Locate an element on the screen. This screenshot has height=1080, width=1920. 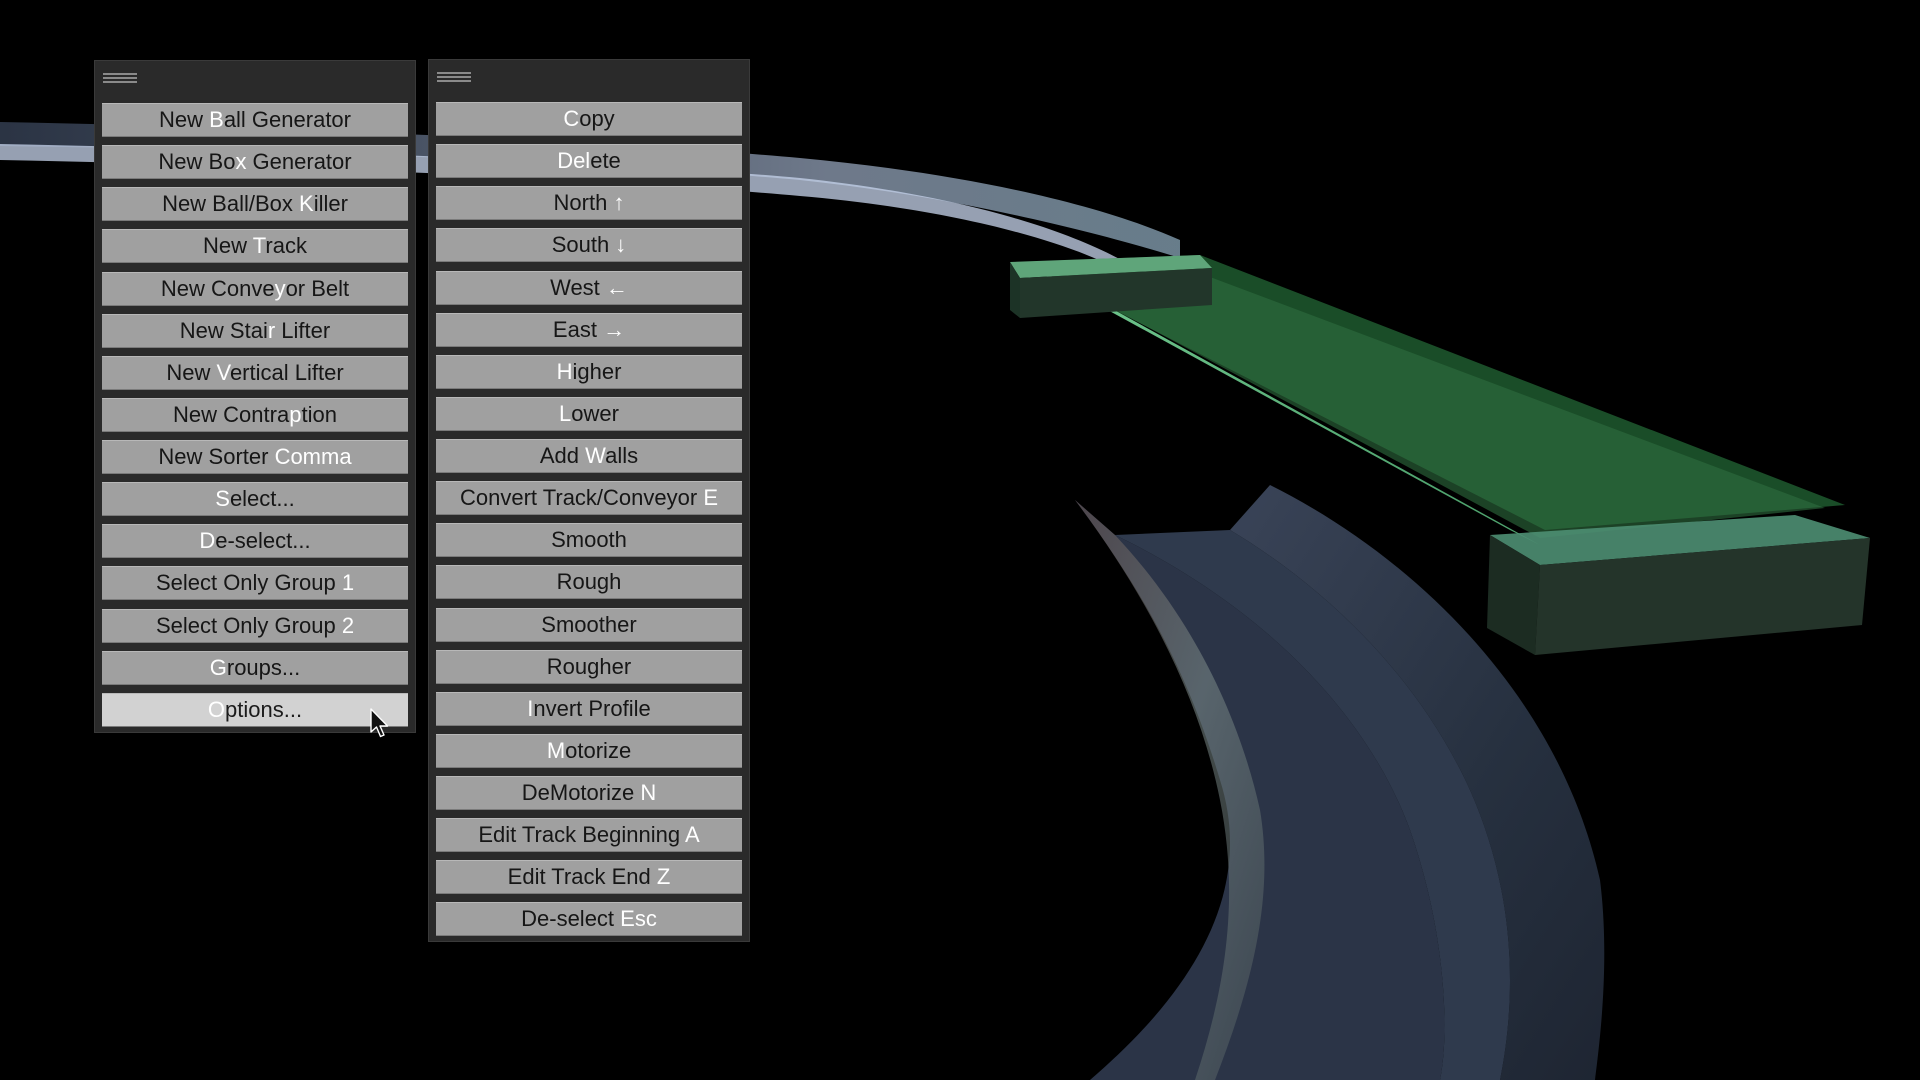
label-text: Generator is located at coordinates (299, 162).